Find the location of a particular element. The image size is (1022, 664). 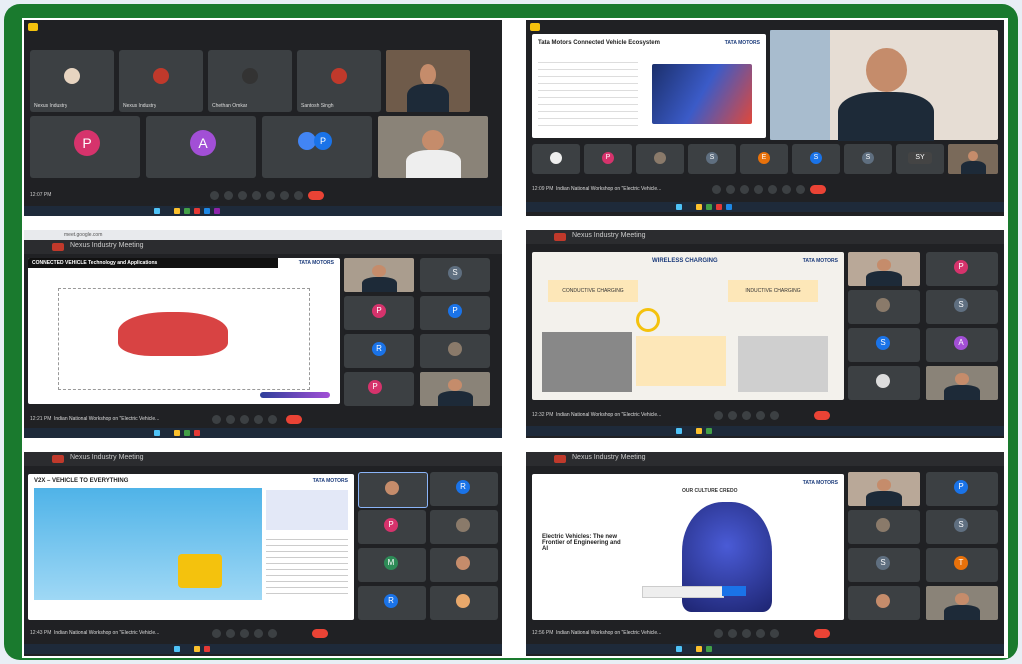

browser-url-bar: meet.google.com is located at coordinates (263, 235).